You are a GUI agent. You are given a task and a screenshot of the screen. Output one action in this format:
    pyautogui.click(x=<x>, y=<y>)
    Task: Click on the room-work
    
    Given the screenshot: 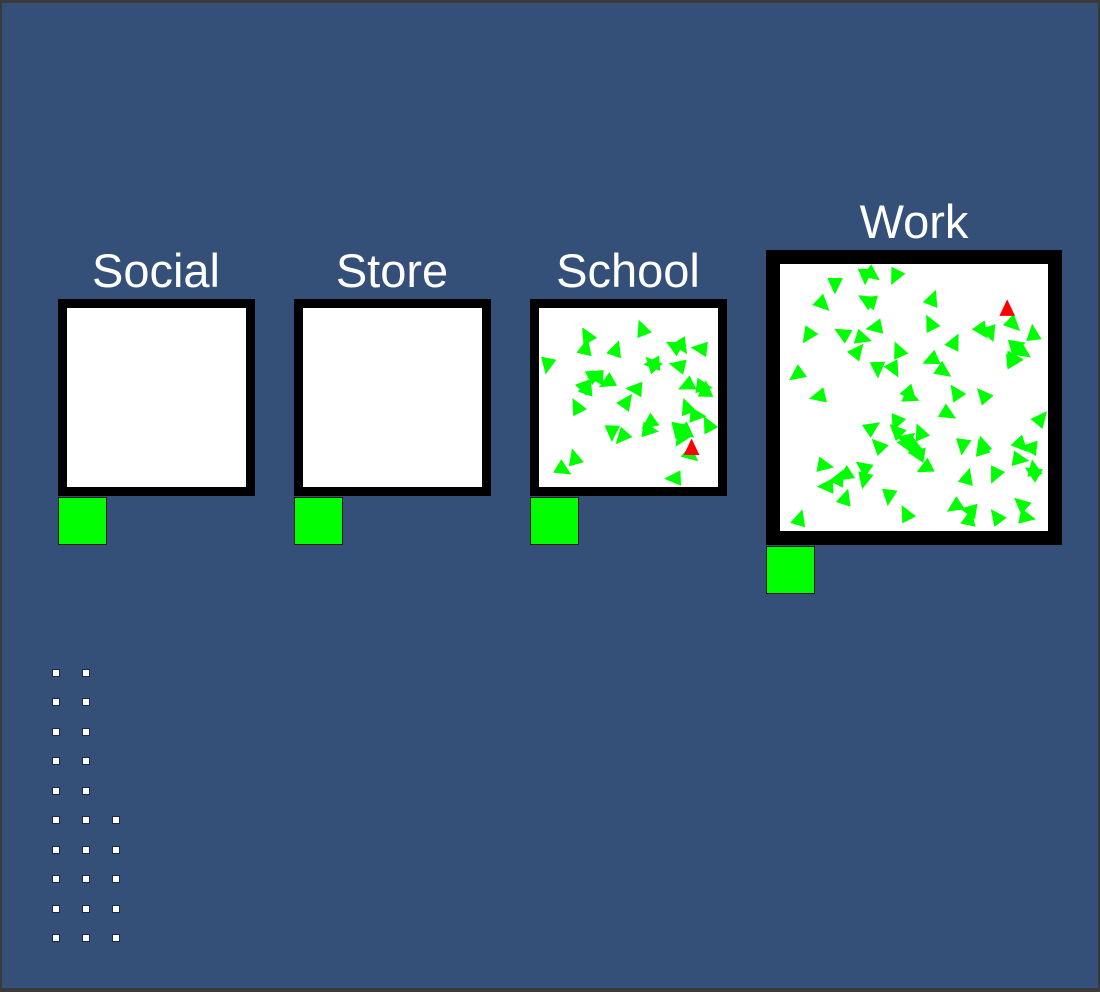 What is the action you would take?
    pyautogui.click(x=914, y=397)
    